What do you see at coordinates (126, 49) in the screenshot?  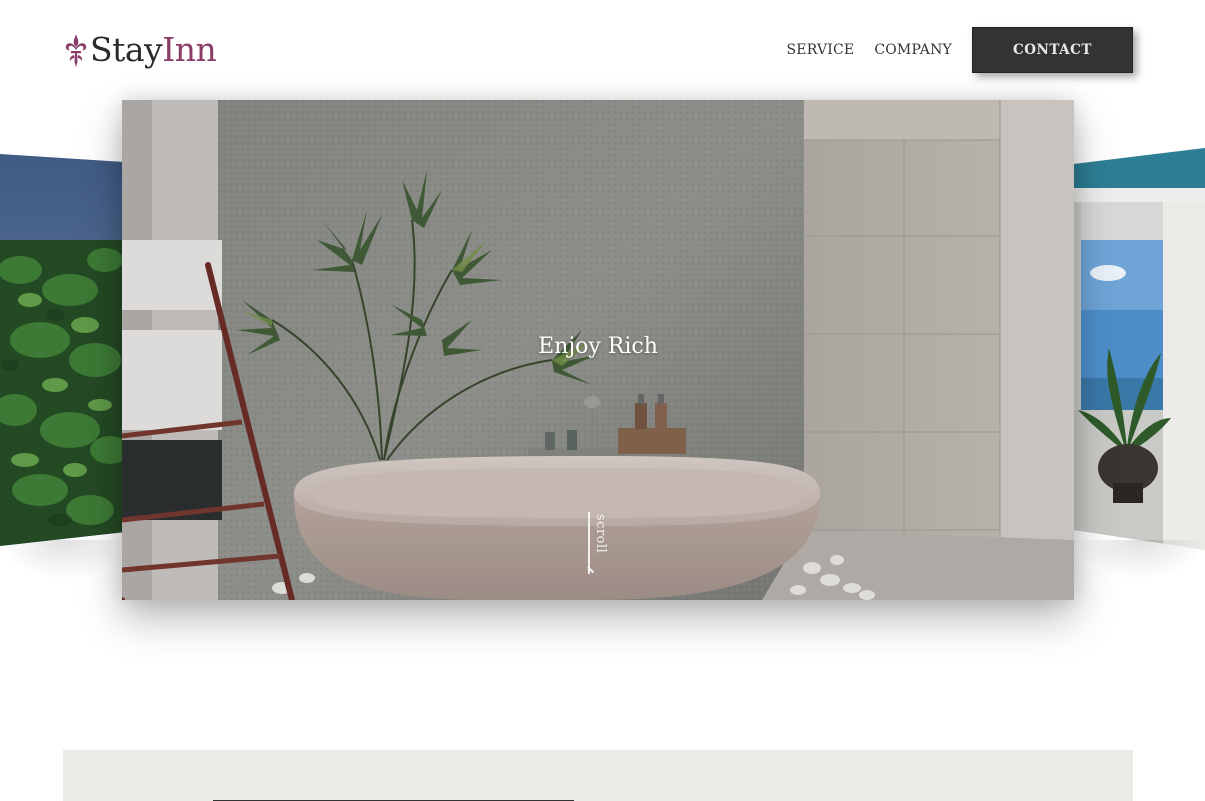 I see `brand-name-stay: Stay` at bounding box center [126, 49].